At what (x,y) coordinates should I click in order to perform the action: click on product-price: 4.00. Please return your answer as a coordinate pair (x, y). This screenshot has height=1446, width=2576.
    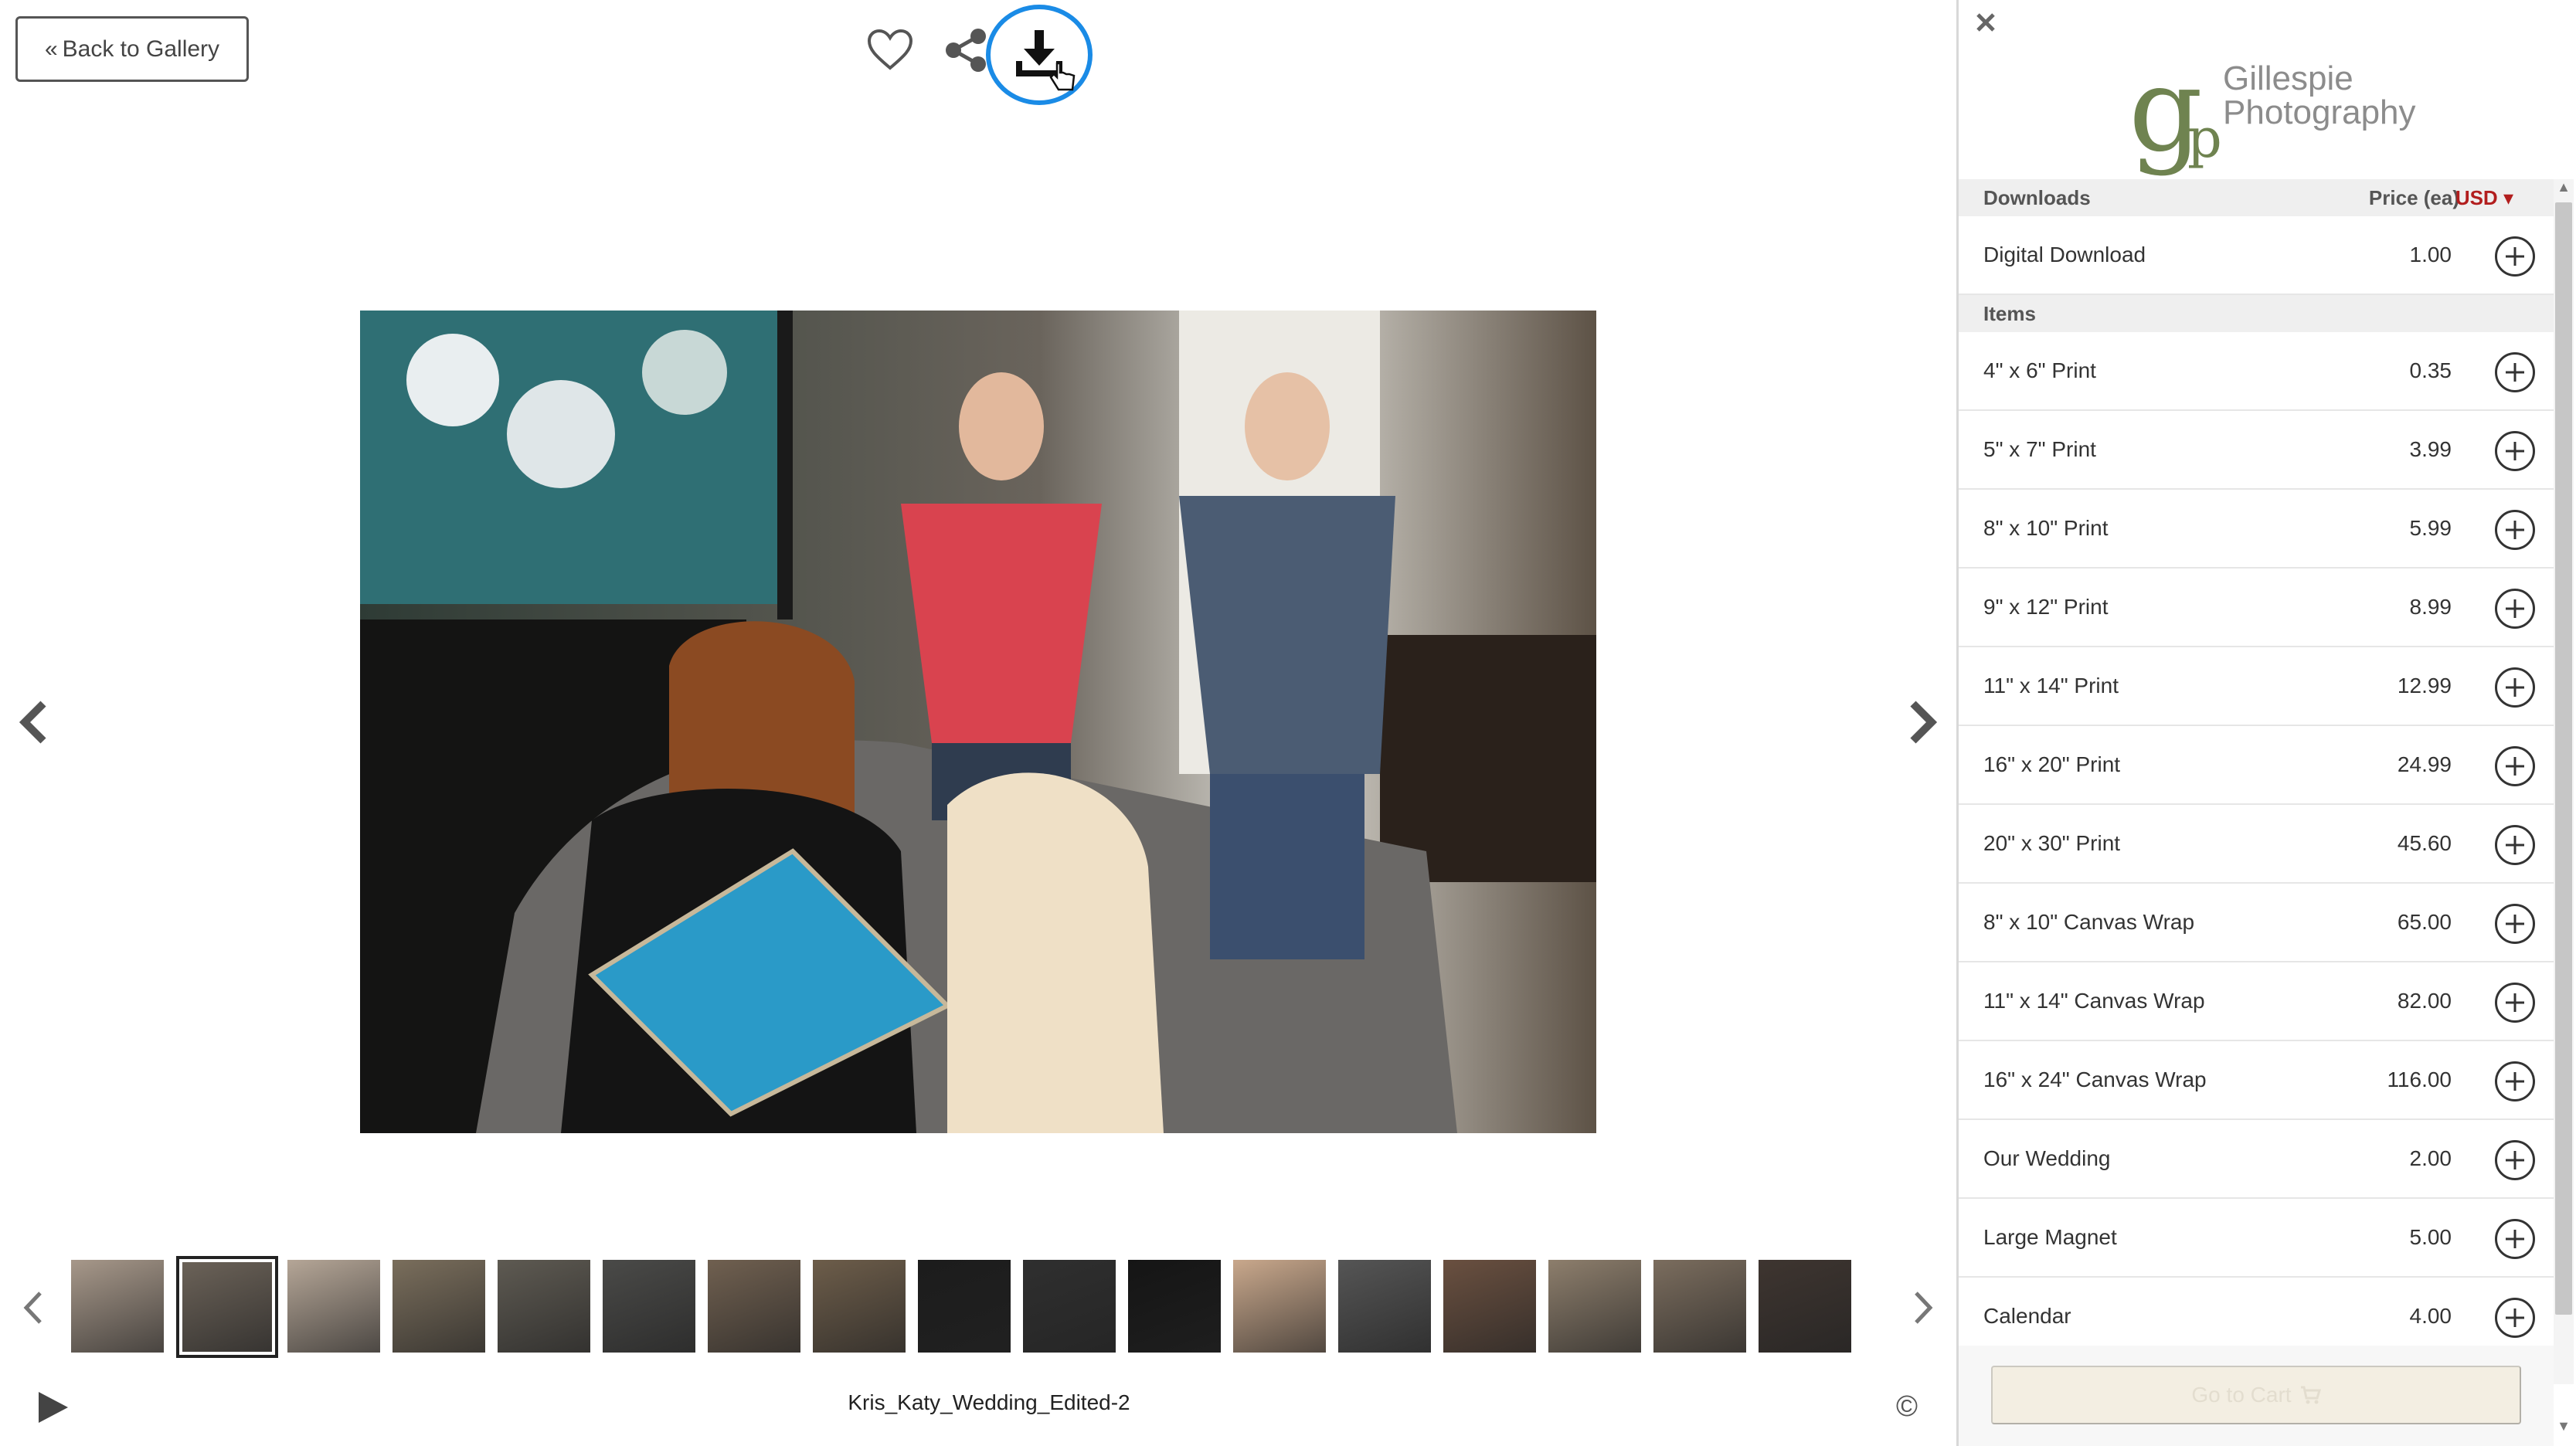
    Looking at the image, I should click on (2430, 1316).